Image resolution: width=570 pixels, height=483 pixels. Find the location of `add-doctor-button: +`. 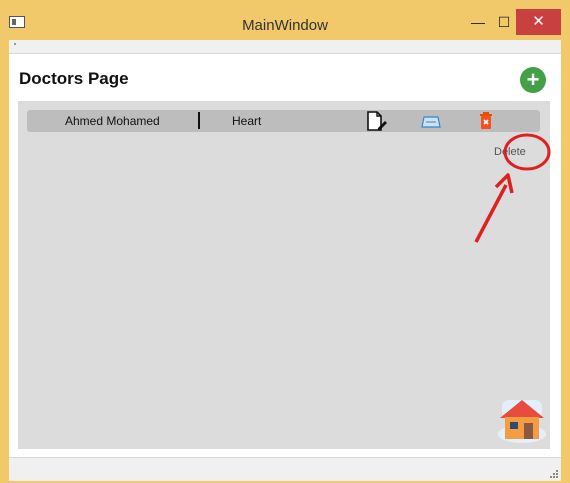

add-doctor-button: + is located at coordinates (533, 80).